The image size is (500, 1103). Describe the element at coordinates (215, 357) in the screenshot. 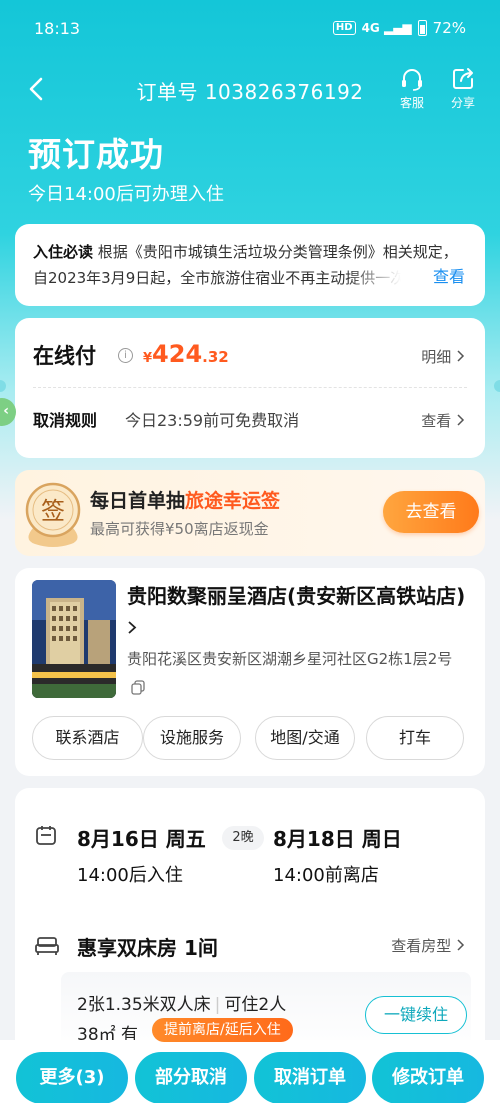

I see `price-decimal: .32` at that location.